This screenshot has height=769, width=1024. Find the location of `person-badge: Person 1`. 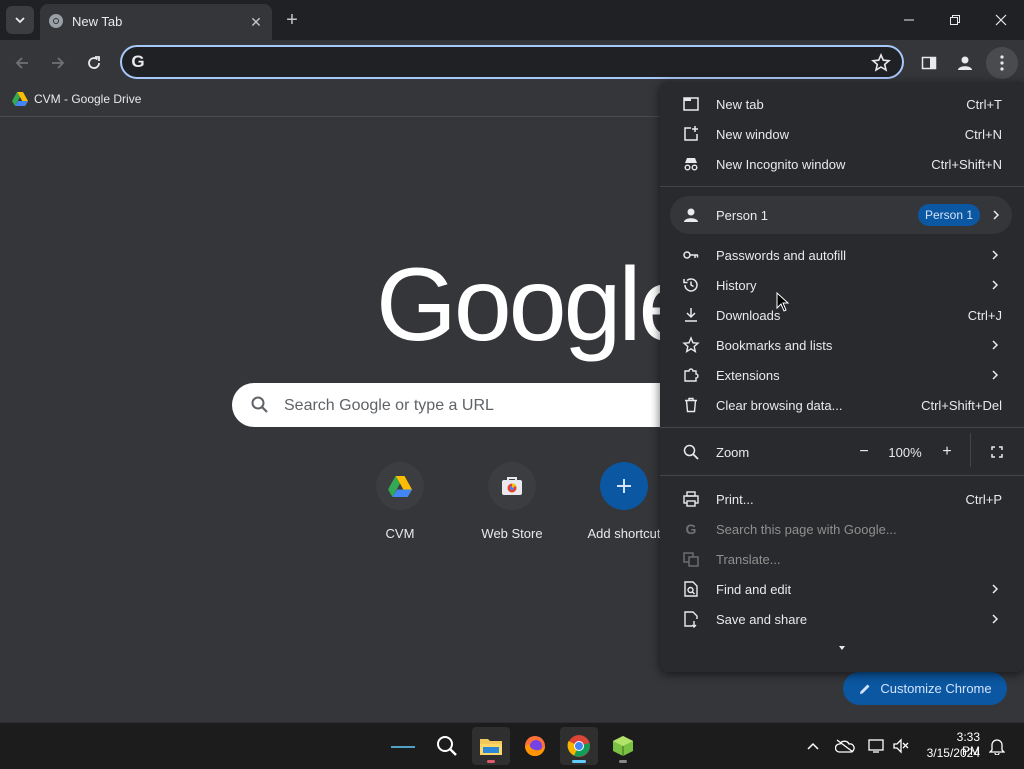

person-badge: Person 1 is located at coordinates (949, 215).